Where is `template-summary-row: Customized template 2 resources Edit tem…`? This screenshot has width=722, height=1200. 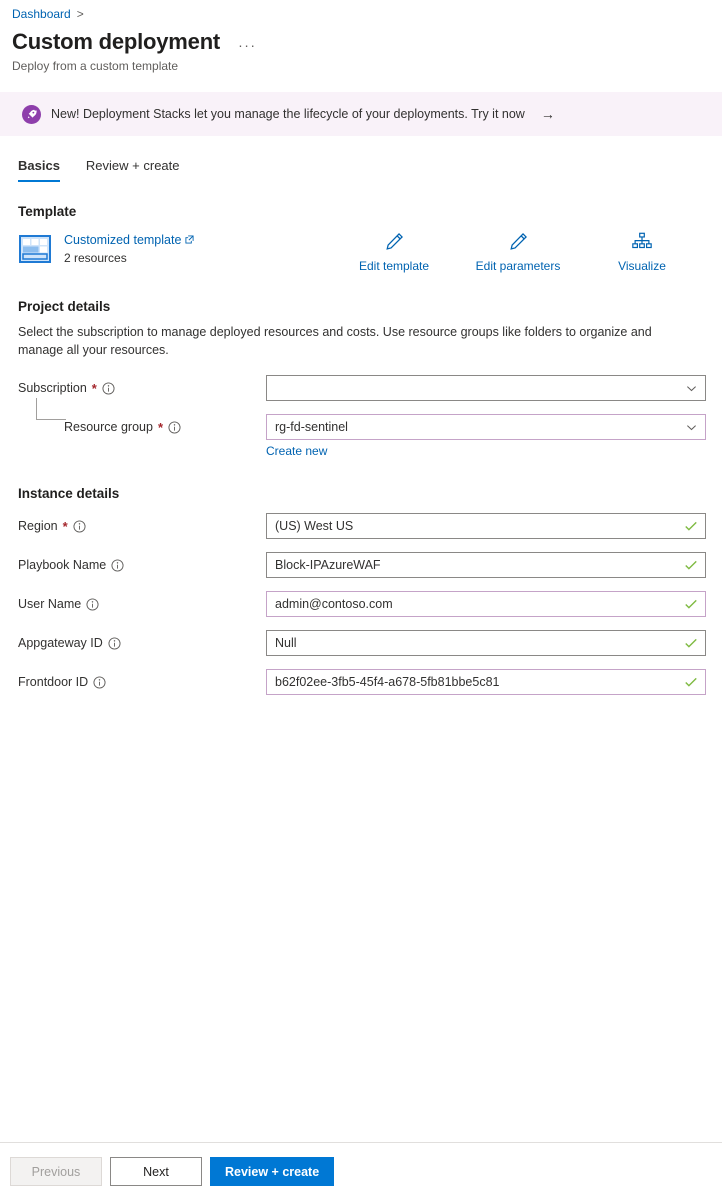
template-summary-row: Customized template 2 resources Edit tem… is located at coordinates (361, 254).